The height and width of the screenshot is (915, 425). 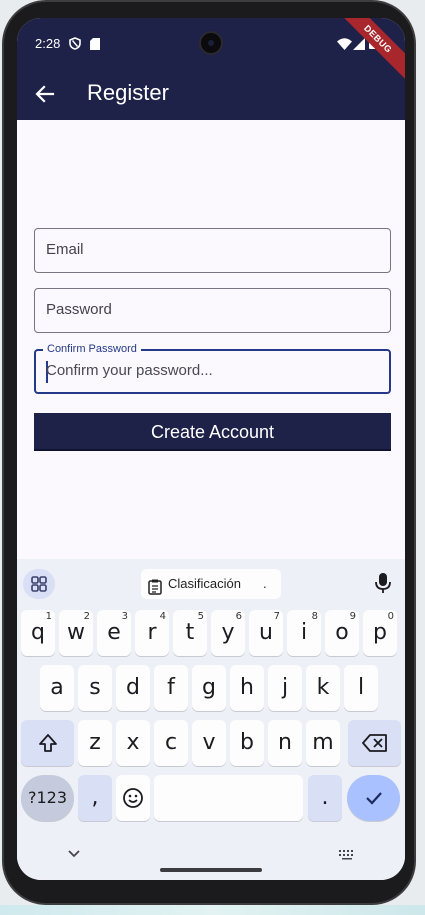 I want to click on enter-key, so click(x=373, y=798).